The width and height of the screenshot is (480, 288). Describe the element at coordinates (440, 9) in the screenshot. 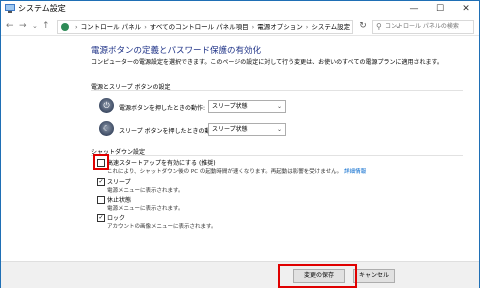

I see `maximize-button: ☐` at that location.